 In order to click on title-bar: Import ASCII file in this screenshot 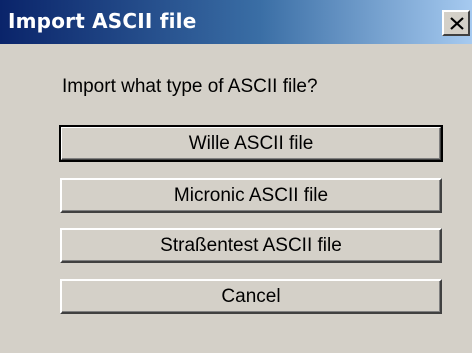, I will do `click(236, 22)`.